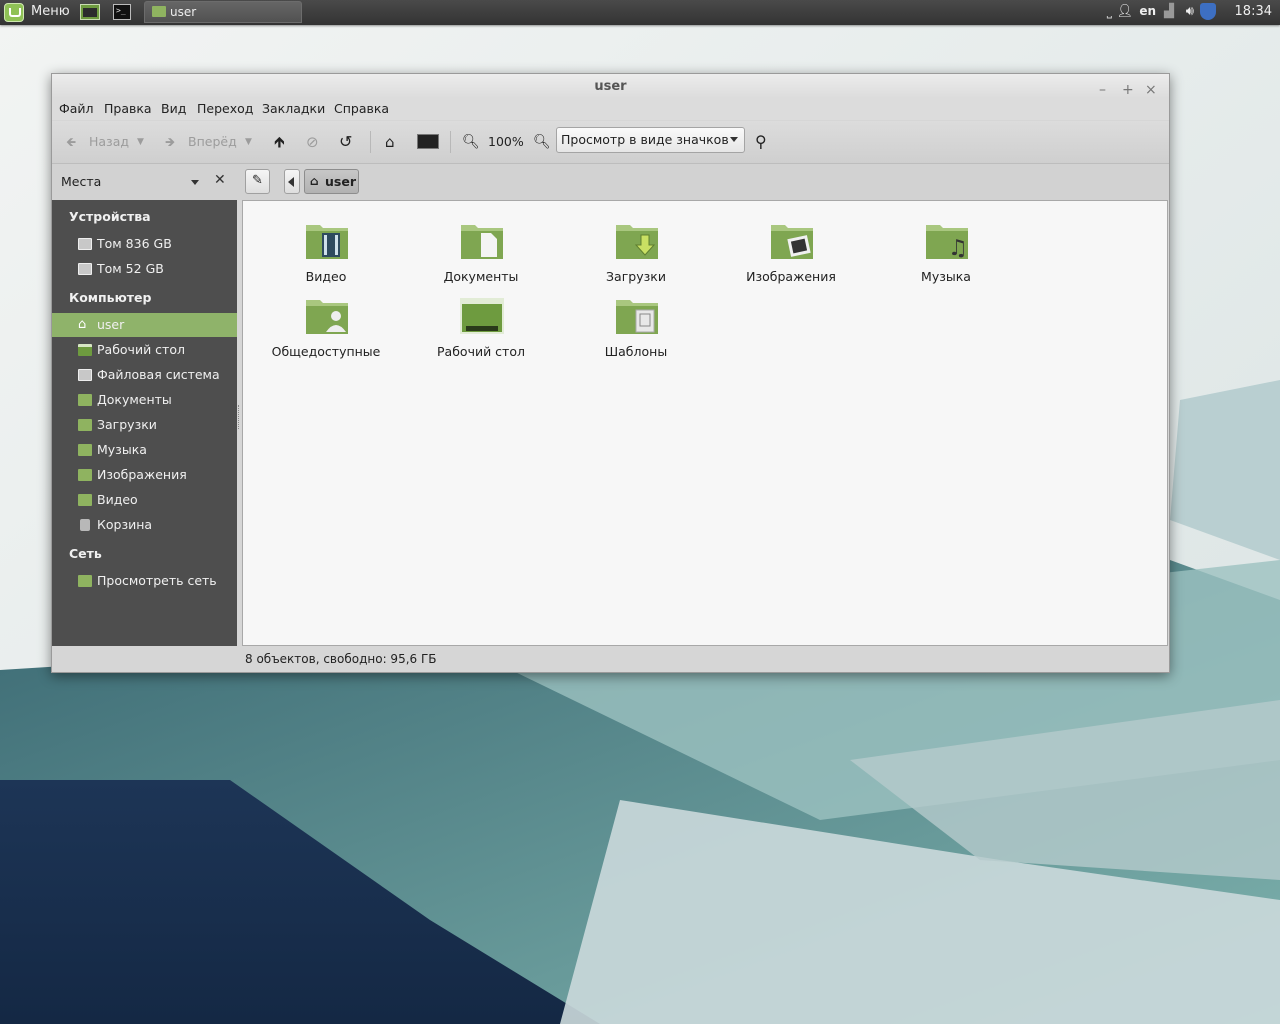 The image size is (1280, 1024). What do you see at coordinates (128, 108) in the screenshot?
I see `menu-edit: Правка` at bounding box center [128, 108].